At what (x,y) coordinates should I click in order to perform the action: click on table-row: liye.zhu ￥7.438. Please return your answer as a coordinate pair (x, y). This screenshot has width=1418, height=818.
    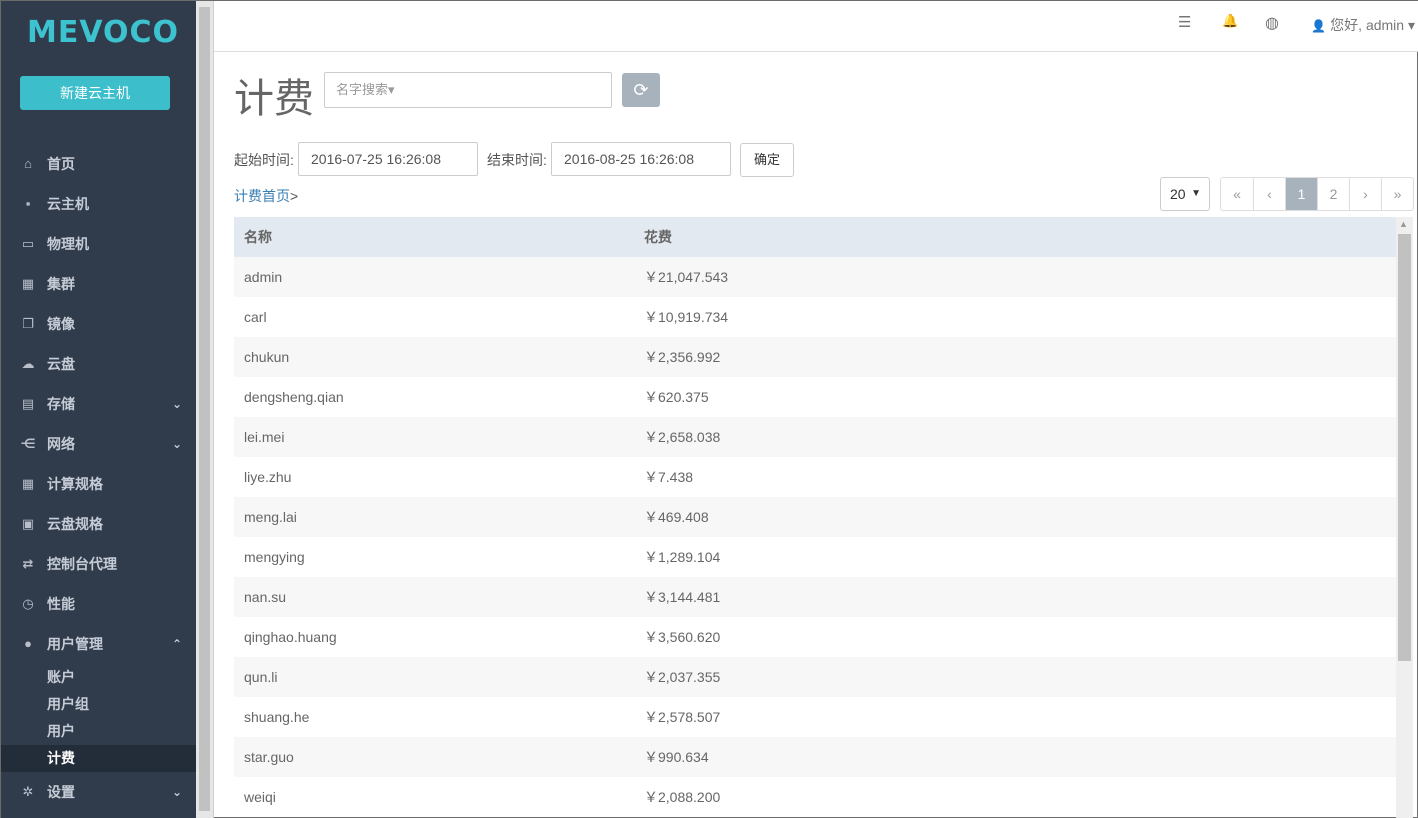
    Looking at the image, I should click on (815, 477).